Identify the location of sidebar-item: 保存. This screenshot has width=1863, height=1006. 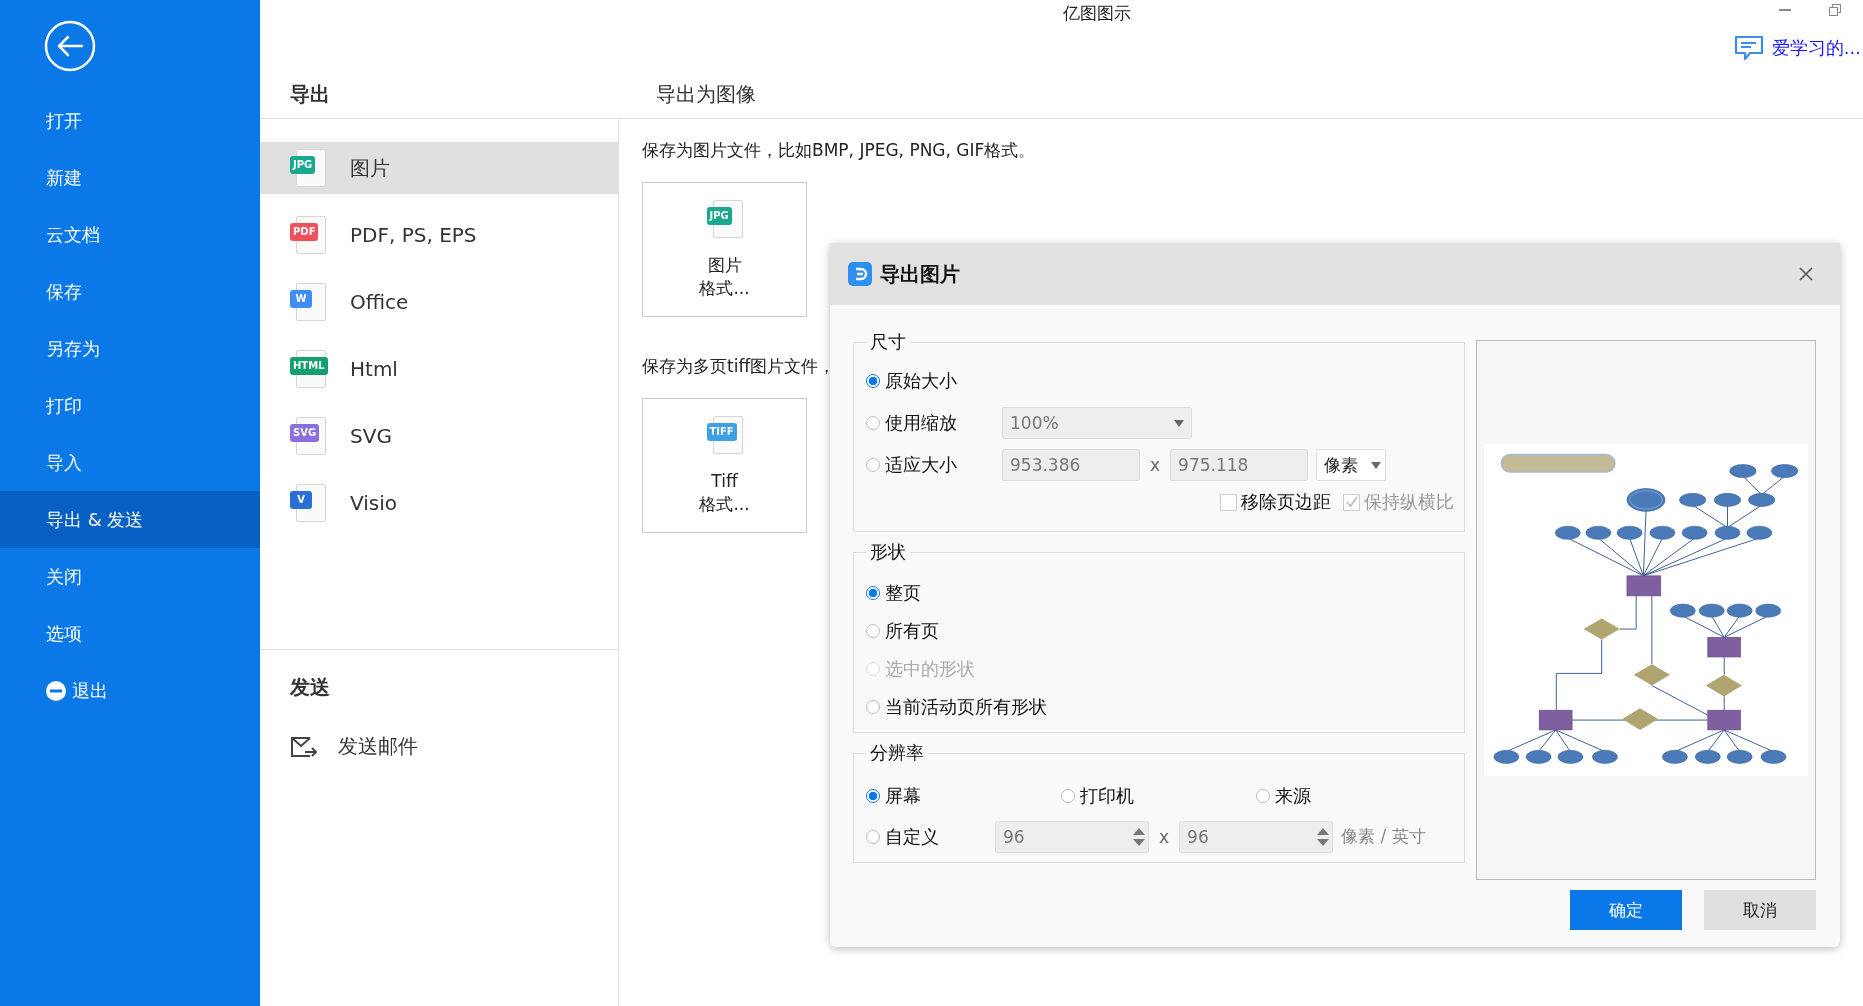
(130, 291).